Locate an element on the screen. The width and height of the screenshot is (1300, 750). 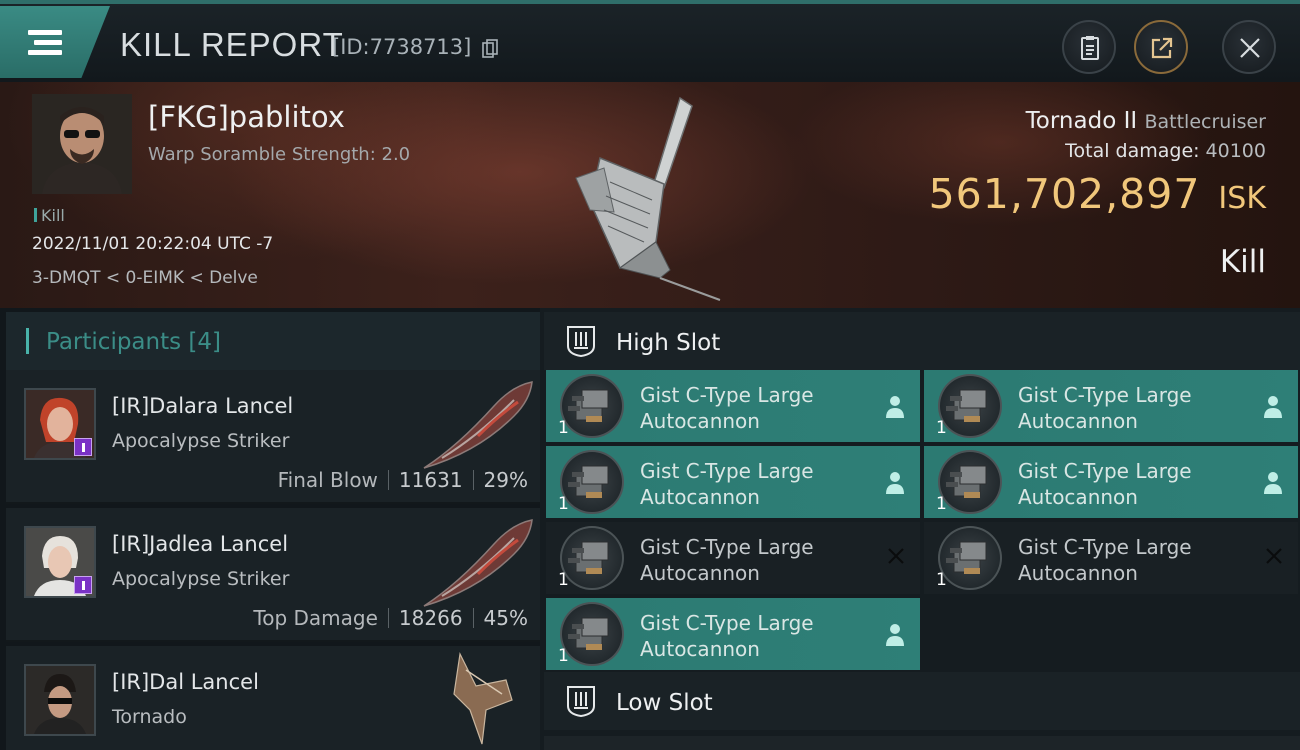
victim-ship-image is located at coordinates (650, 197).